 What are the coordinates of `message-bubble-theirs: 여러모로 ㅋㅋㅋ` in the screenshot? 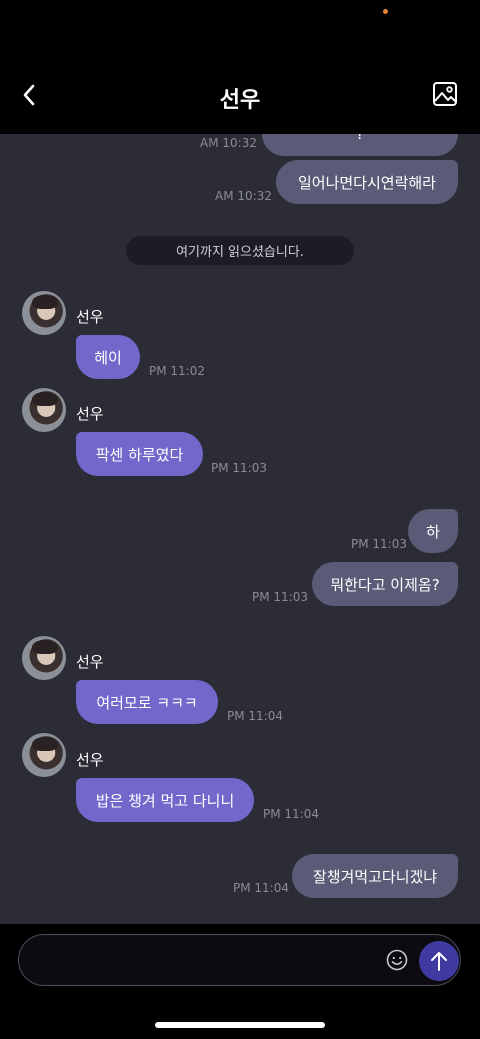 It's located at (147, 702).